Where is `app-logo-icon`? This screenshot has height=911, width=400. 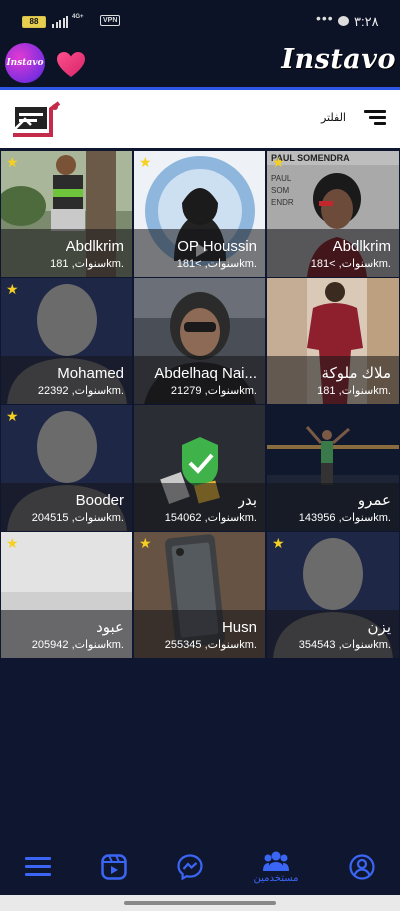
app-logo-icon is located at coordinates (36, 119).